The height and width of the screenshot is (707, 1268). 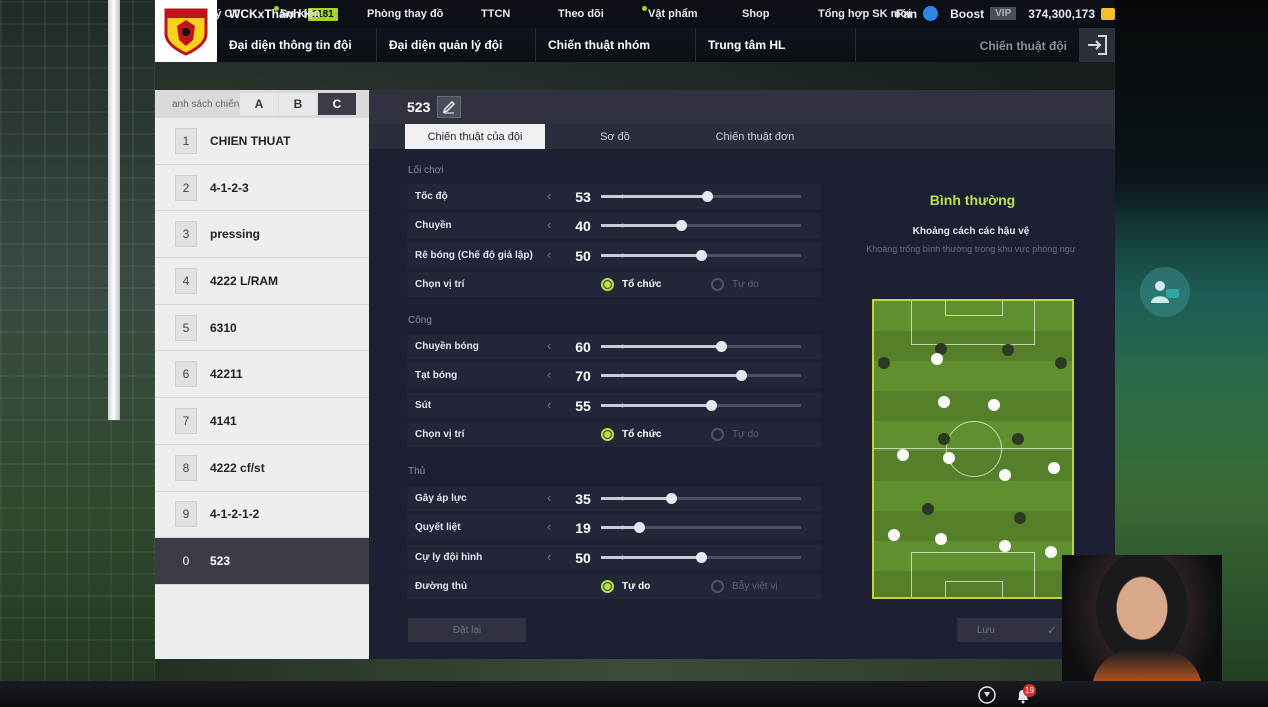 I want to click on tab-individual-tactics: Chiến thuật đơn, so click(x=755, y=136).